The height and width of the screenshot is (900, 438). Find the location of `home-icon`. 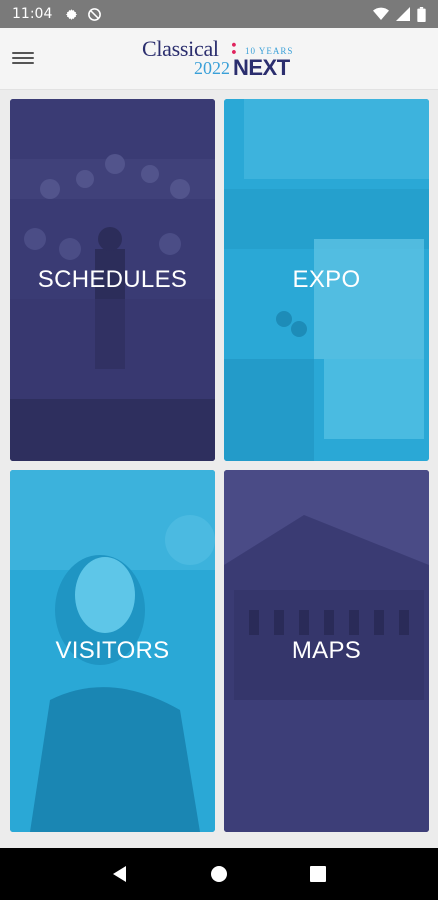

home-icon is located at coordinates (218, 874).